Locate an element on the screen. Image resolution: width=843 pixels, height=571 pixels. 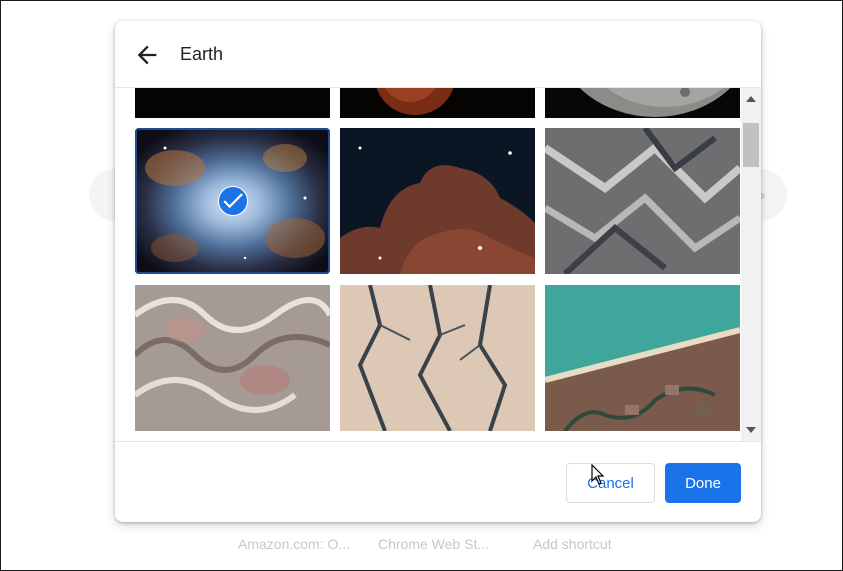
scrollbar-thumb is located at coordinates (751, 145).